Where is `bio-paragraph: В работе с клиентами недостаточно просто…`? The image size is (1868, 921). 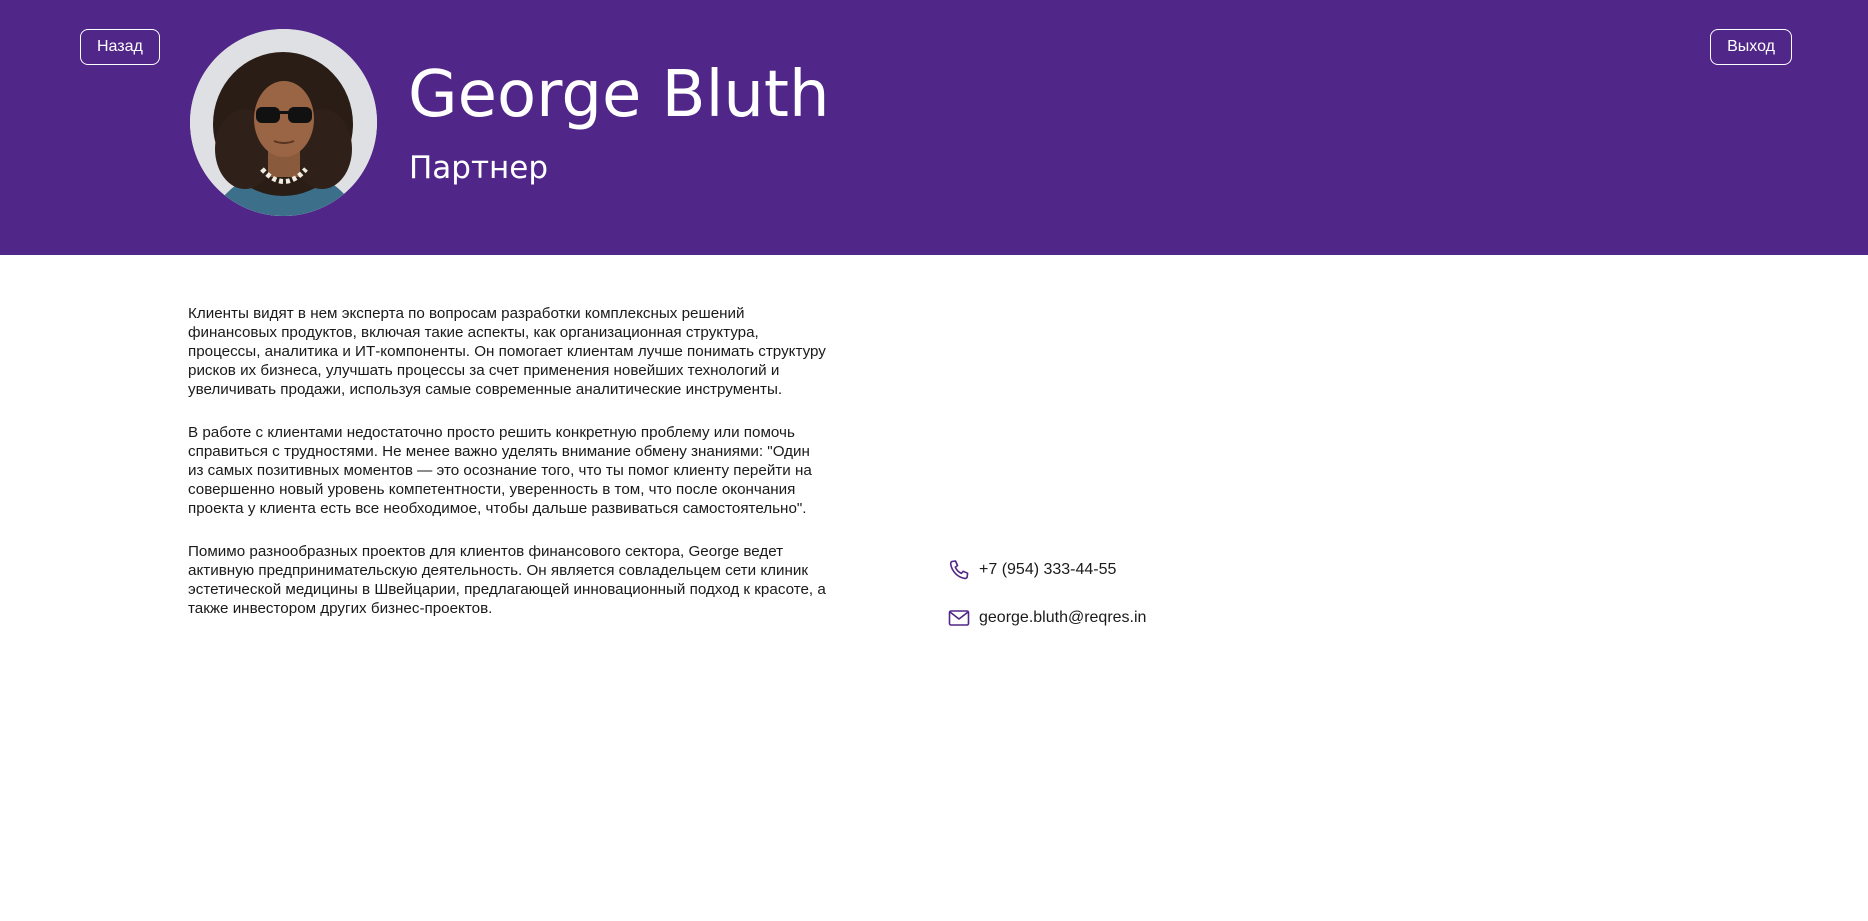
bio-paragraph: В работе с клиентами недостаточно просто… is located at coordinates (500, 470).